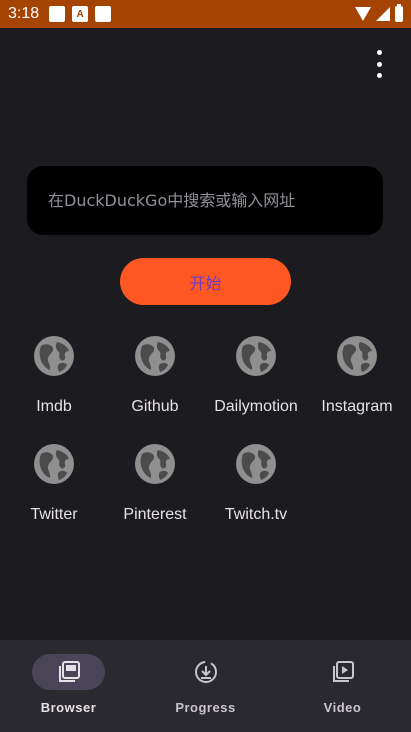 This screenshot has height=732, width=411. I want to click on status-bar: 3:18 A, so click(205, 14).